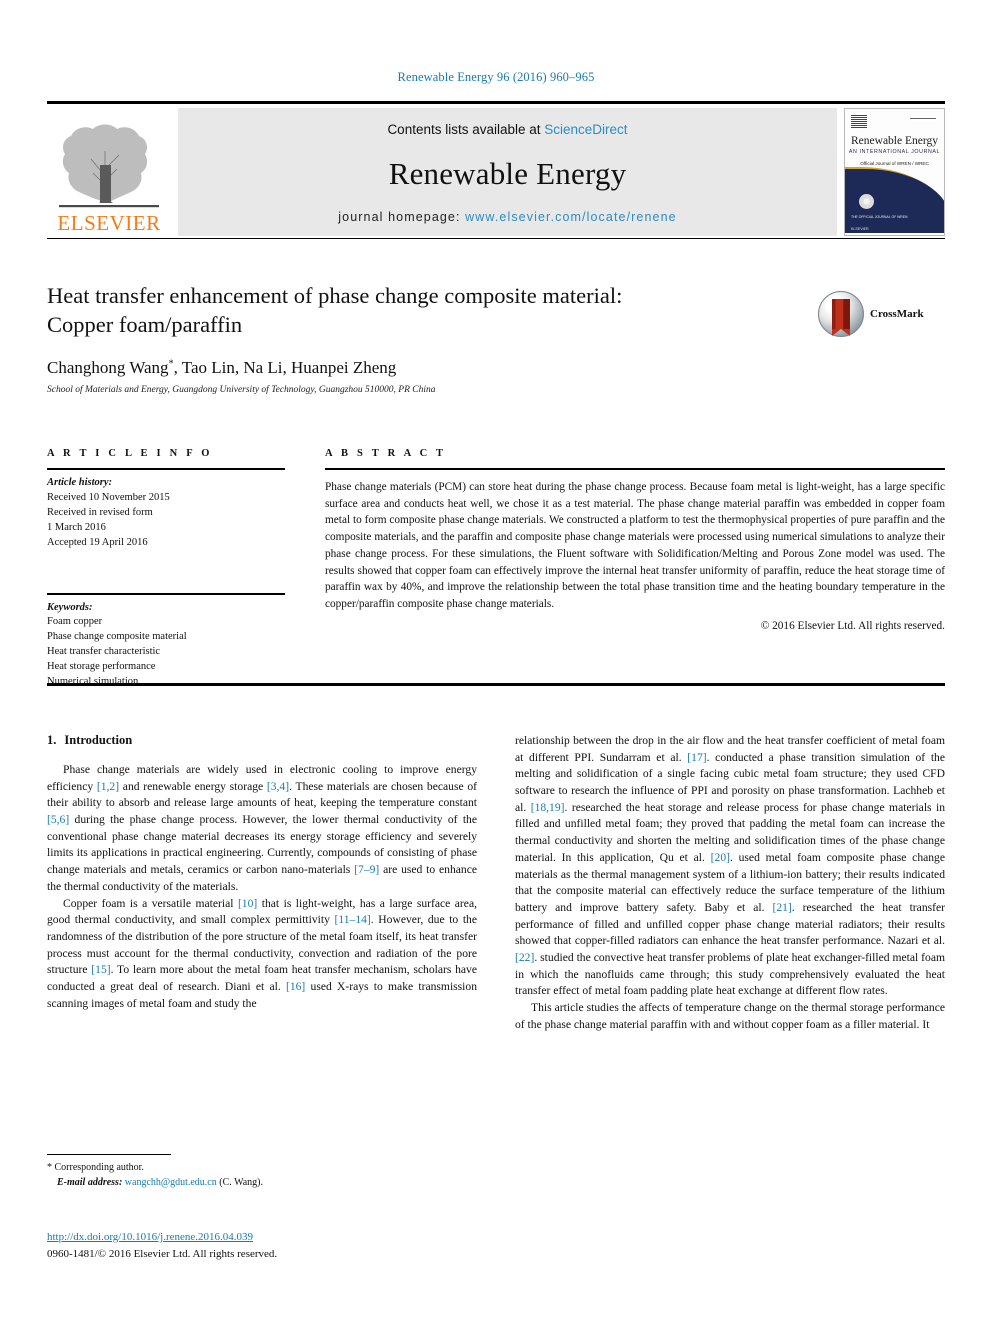 The height and width of the screenshot is (1323, 992). Describe the element at coordinates (635, 469) in the screenshot. I see `abstract-rule` at that location.